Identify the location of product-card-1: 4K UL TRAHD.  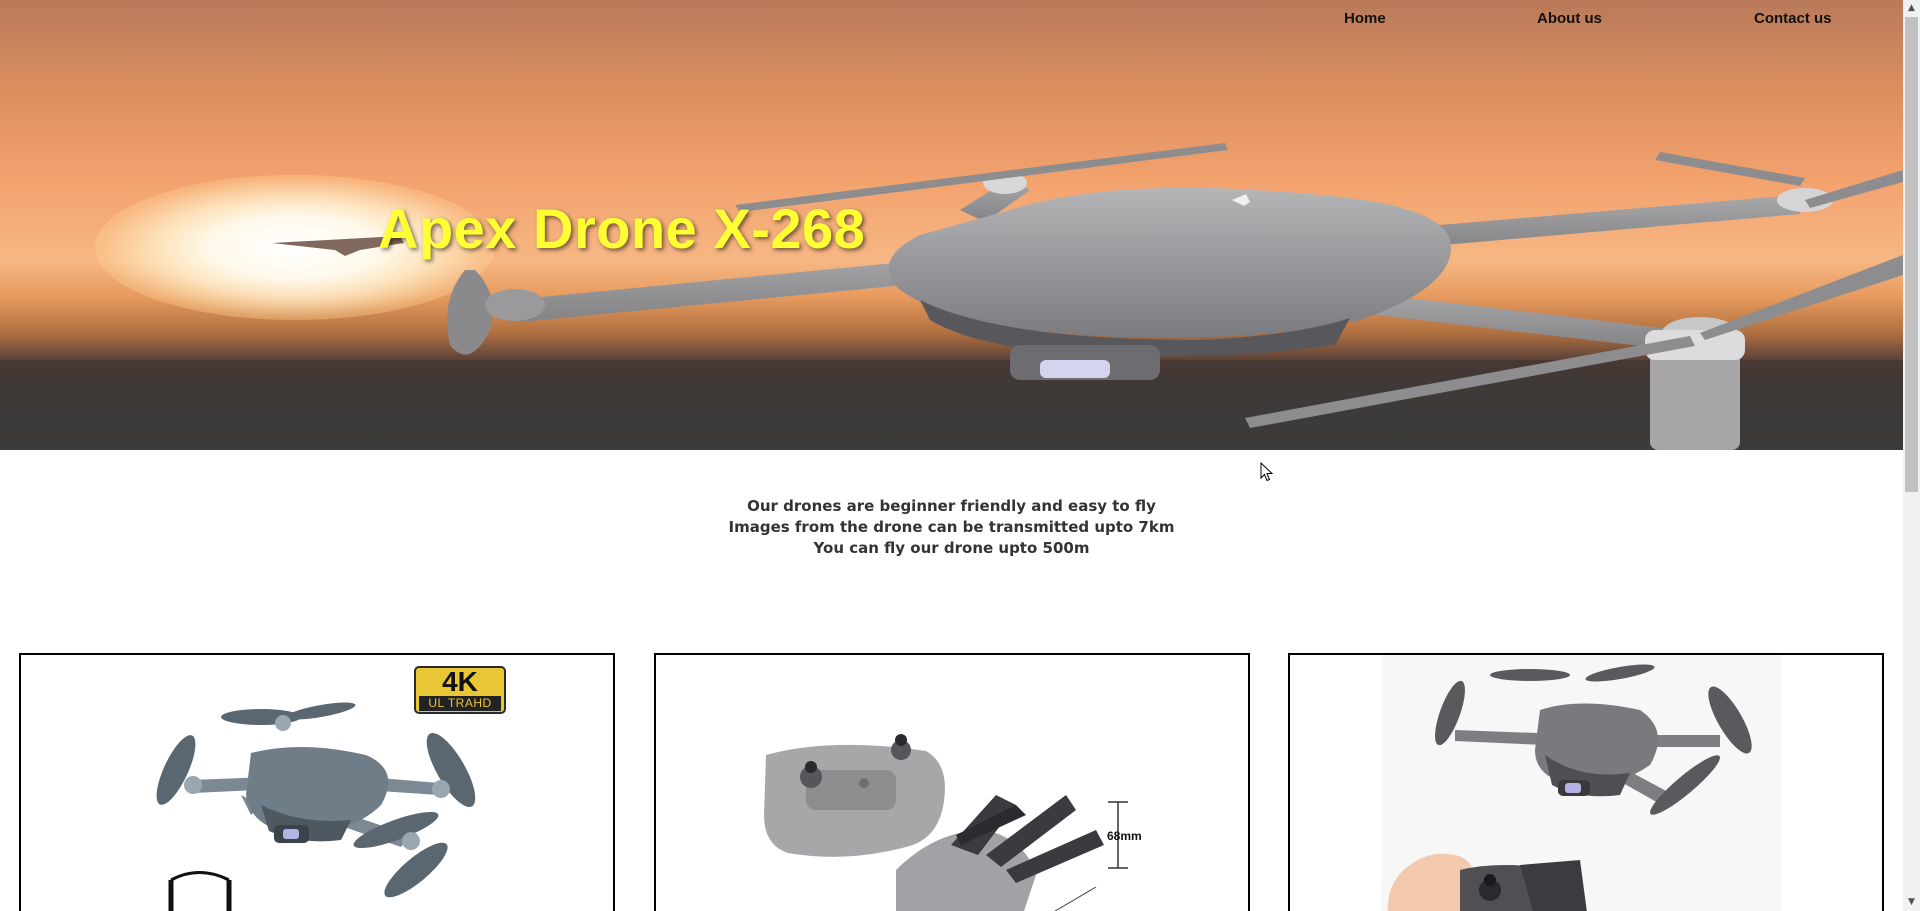
(317, 782).